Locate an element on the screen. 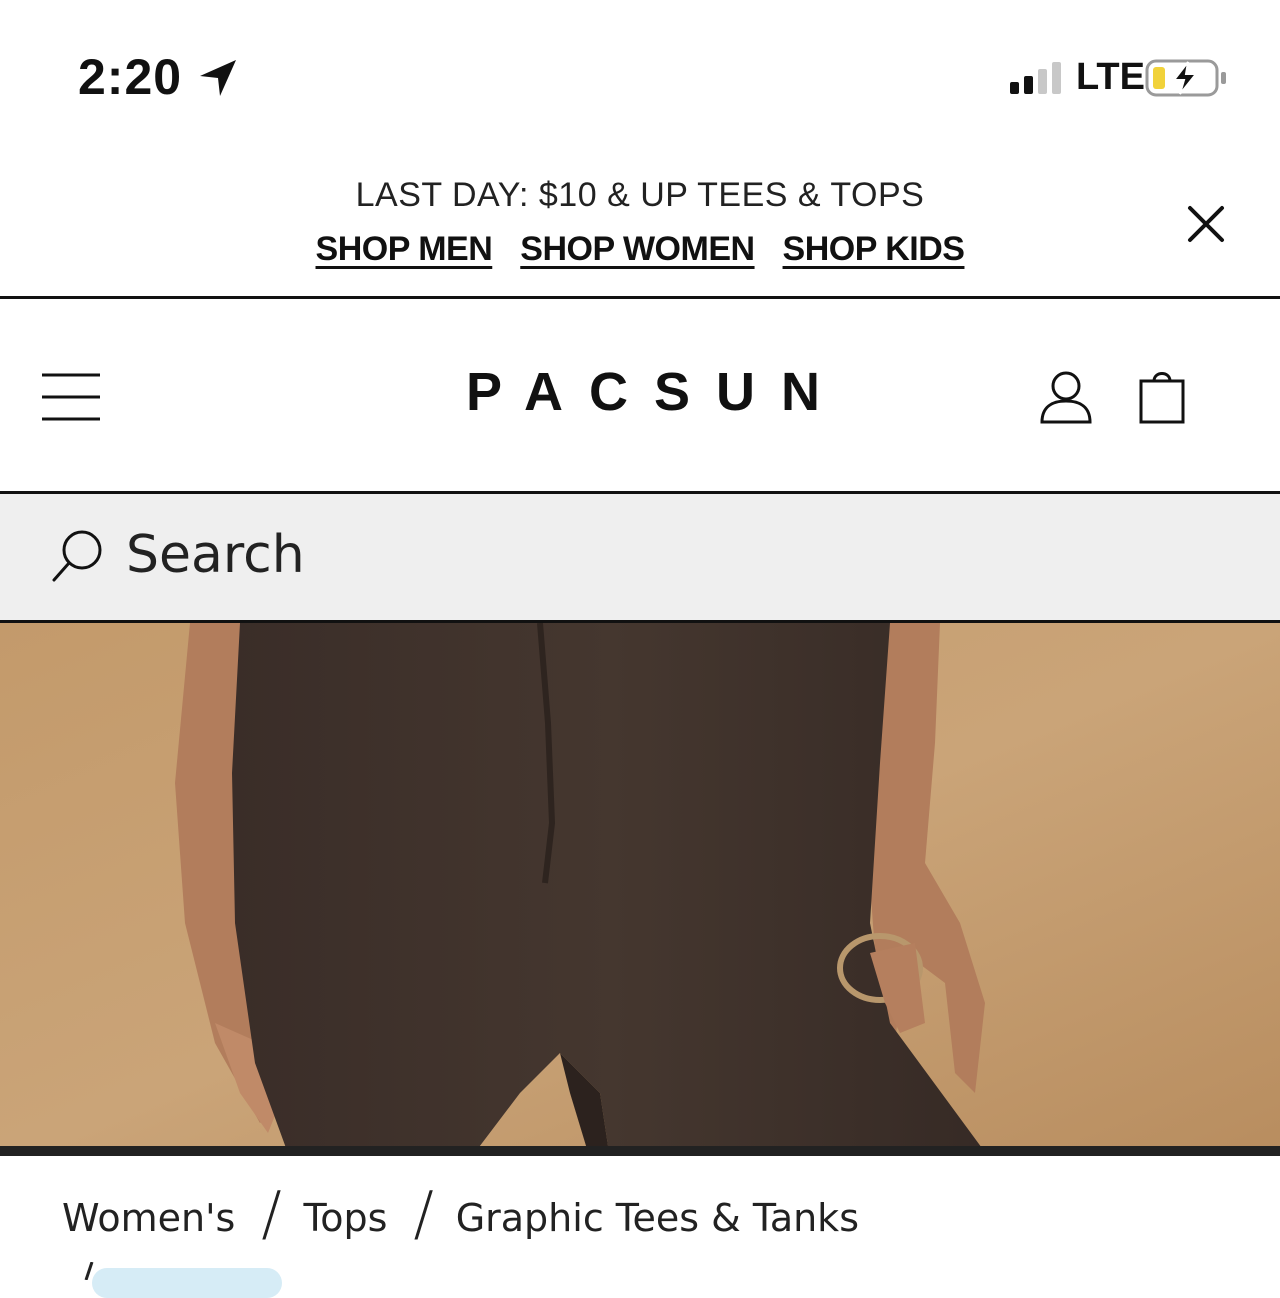  breadcrumb: Women's / Tops / Graphic Tees & Tanks is located at coordinates (460, 1216).